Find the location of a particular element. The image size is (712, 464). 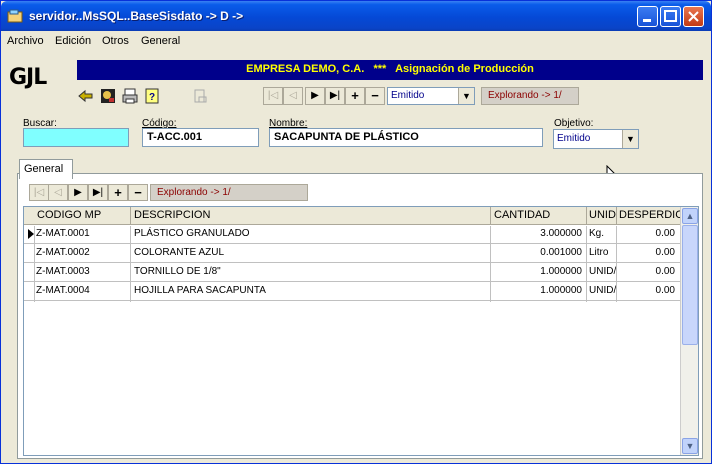

cell-cantidad: 3.000000 is located at coordinates (561, 233).